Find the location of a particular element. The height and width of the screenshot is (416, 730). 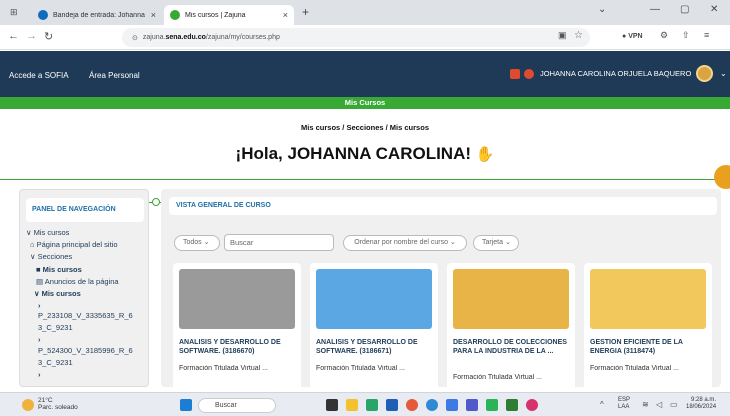

courses-icon: ■ is located at coordinates (38, 269).